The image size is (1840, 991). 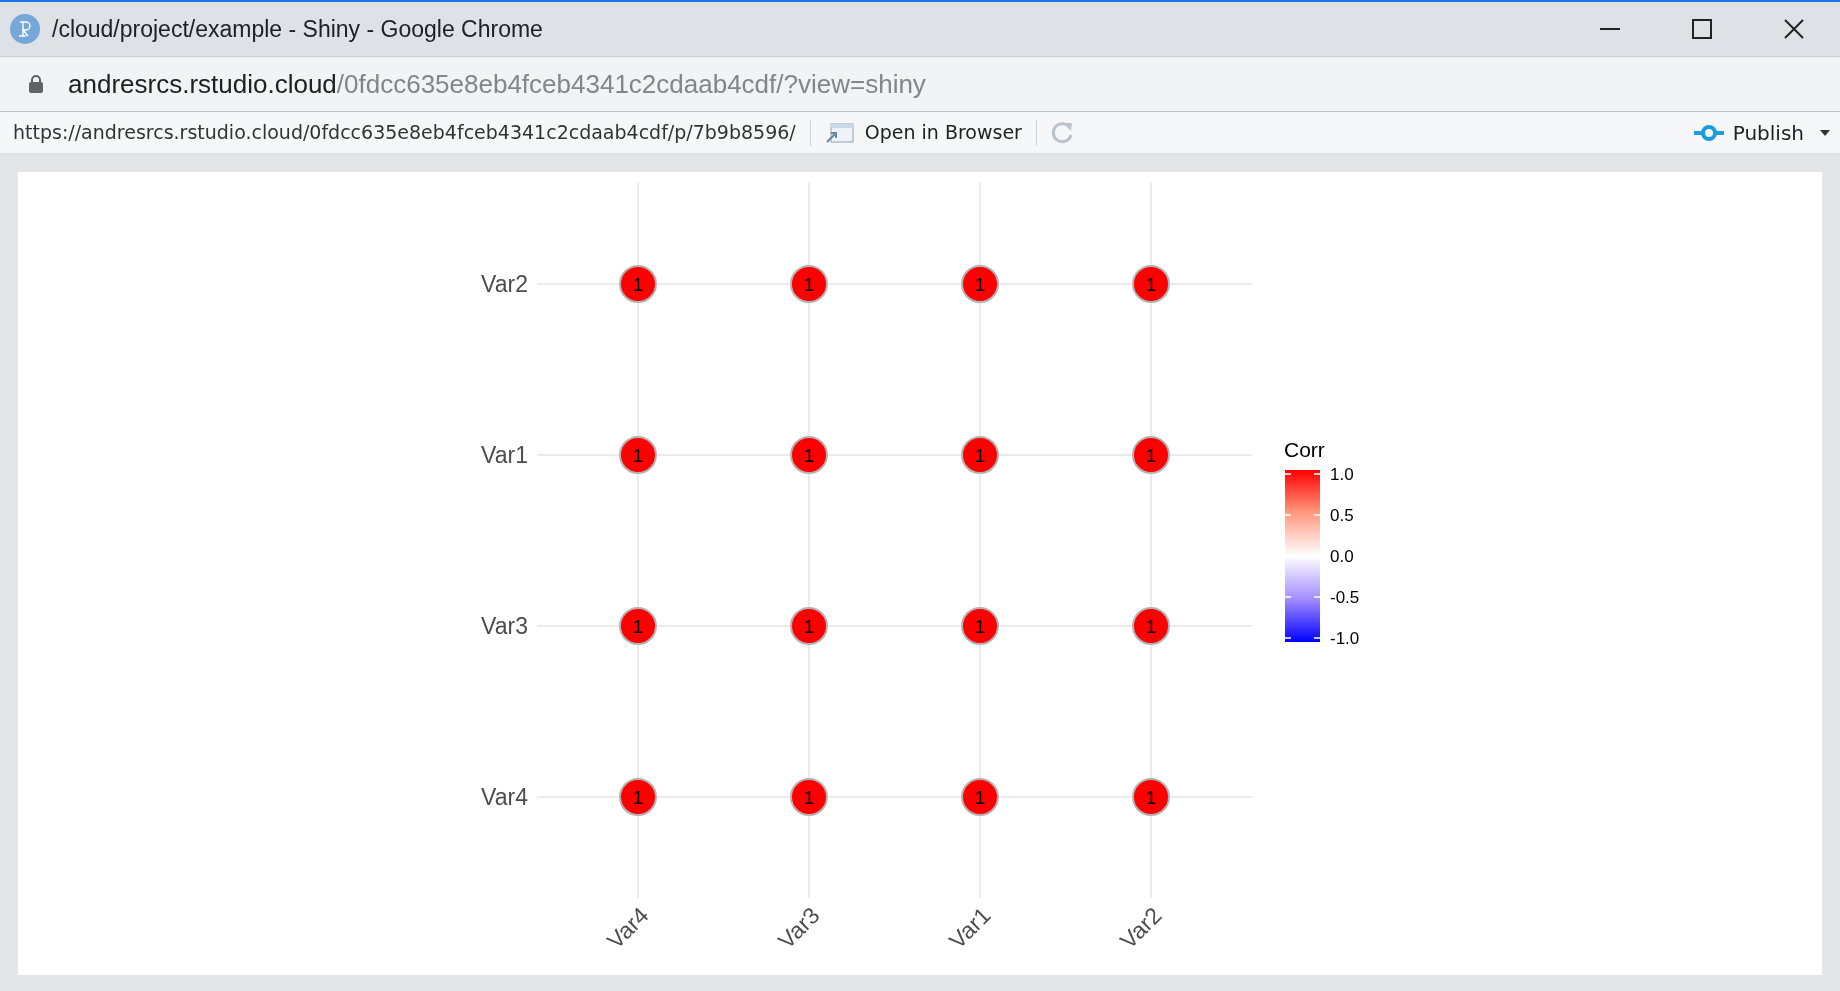 What do you see at coordinates (36, 84) in the screenshot?
I see `lock-icon` at bounding box center [36, 84].